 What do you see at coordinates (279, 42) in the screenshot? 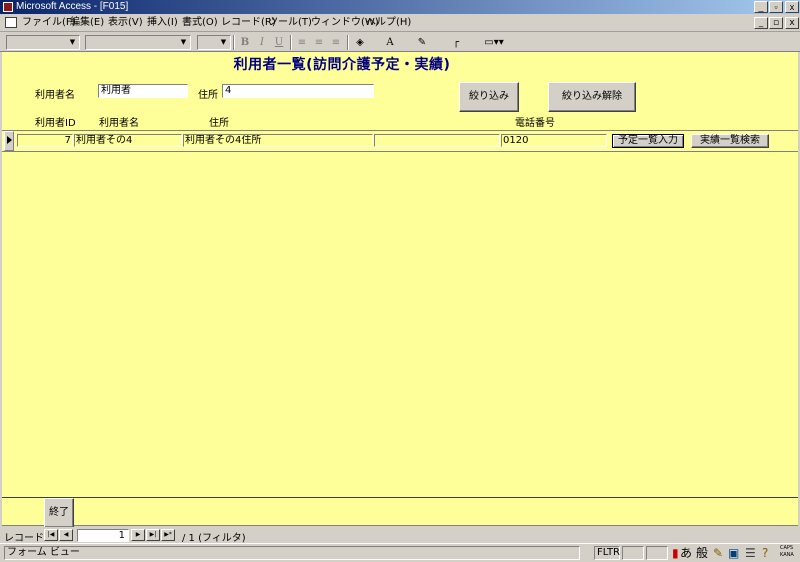
I see `underline-button: U` at bounding box center [279, 42].